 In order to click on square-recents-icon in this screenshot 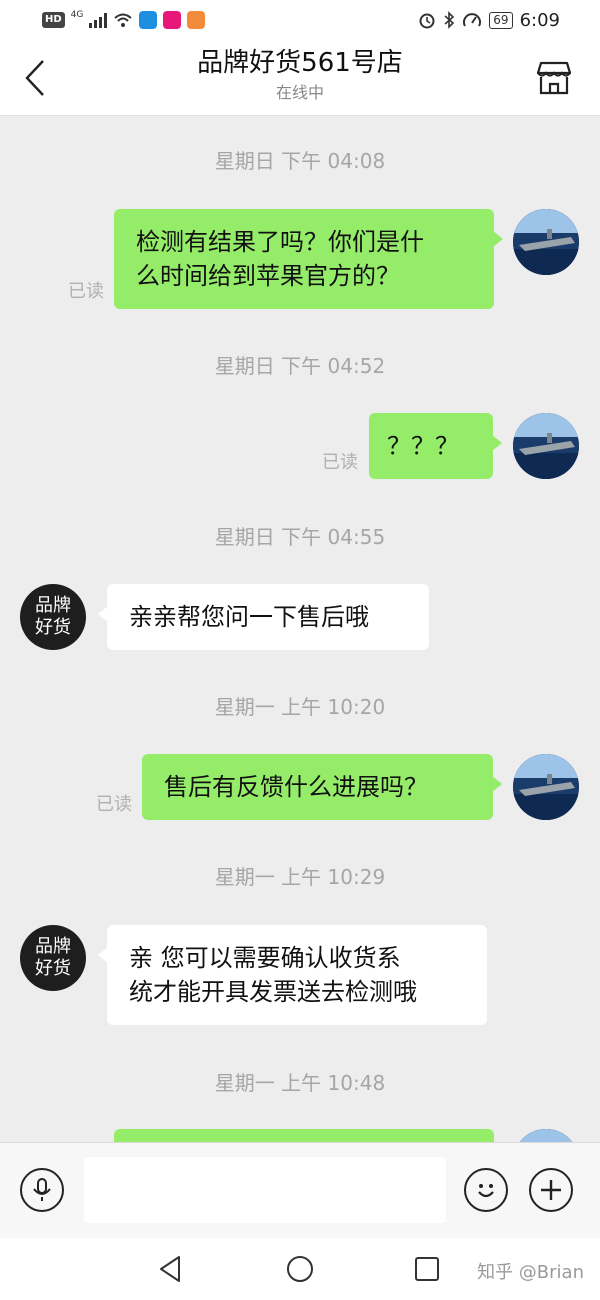, I will do `click(427, 1269)`.